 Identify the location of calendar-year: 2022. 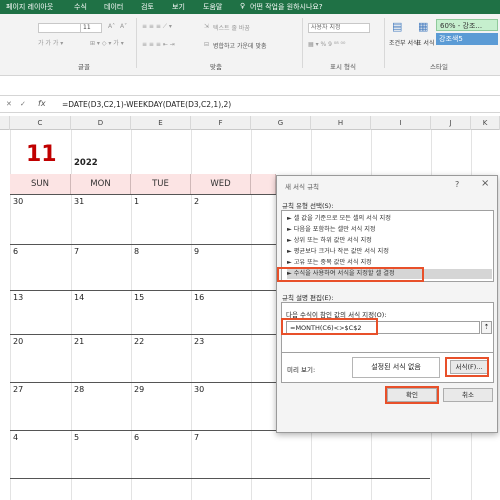
(86, 163).